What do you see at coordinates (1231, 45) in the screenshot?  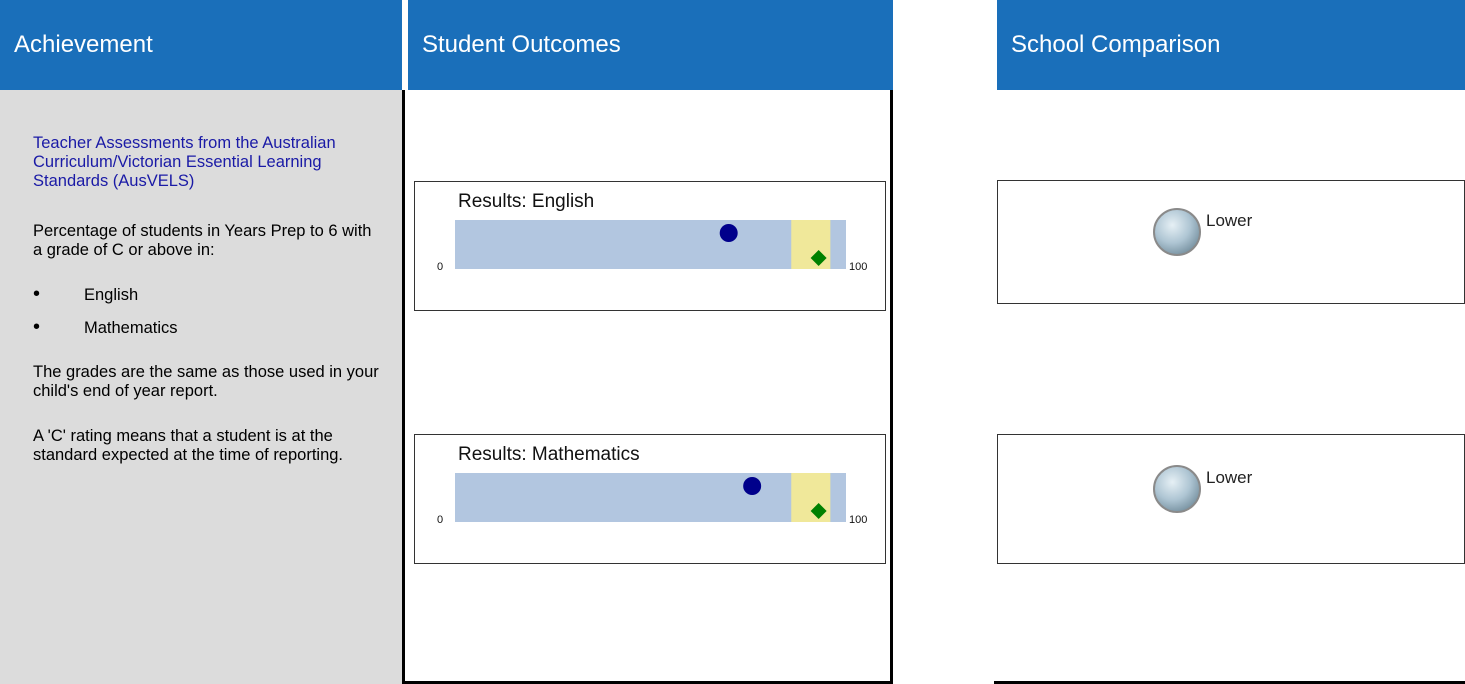 I see `school-comparison-header: School Comparison` at bounding box center [1231, 45].